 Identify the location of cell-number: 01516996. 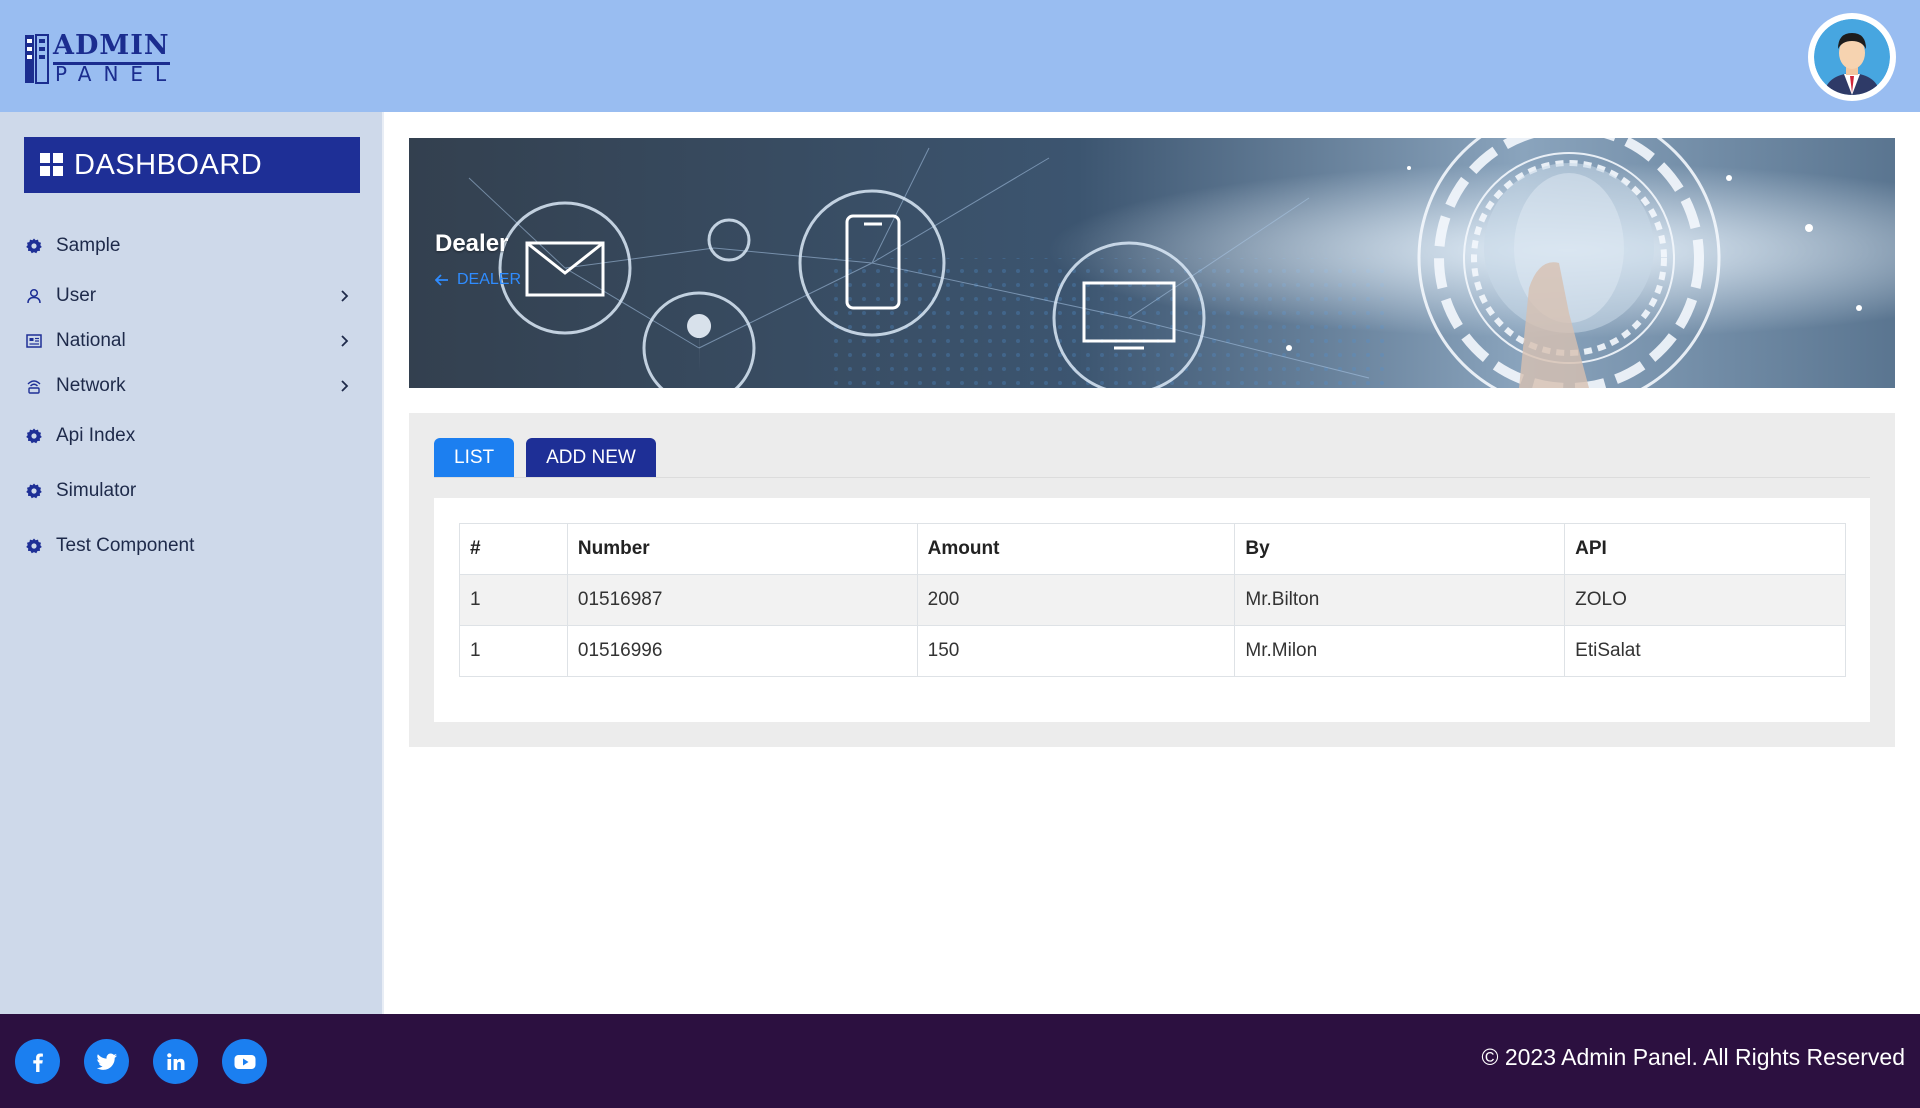
(742, 651).